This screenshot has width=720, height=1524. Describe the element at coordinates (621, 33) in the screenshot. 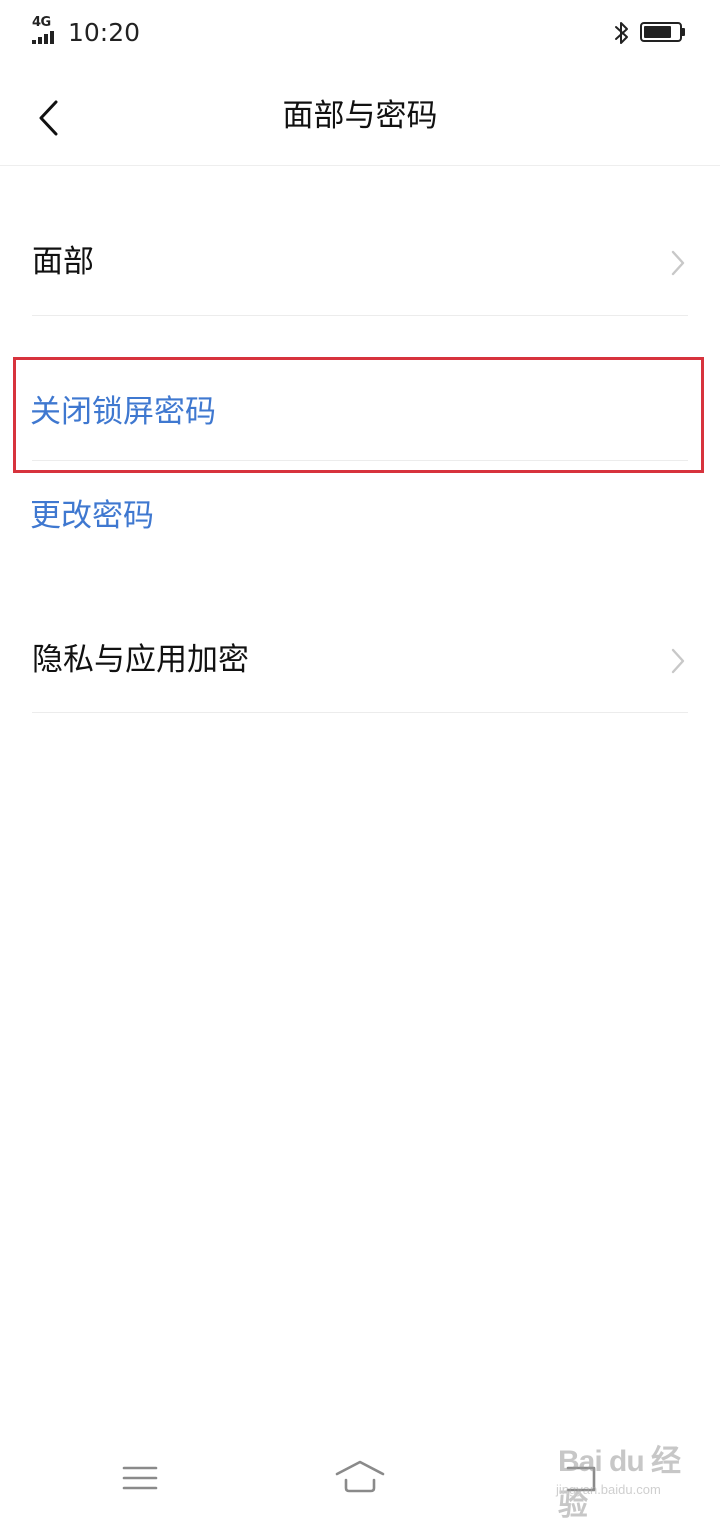

I see `bluetooth-icon` at that location.